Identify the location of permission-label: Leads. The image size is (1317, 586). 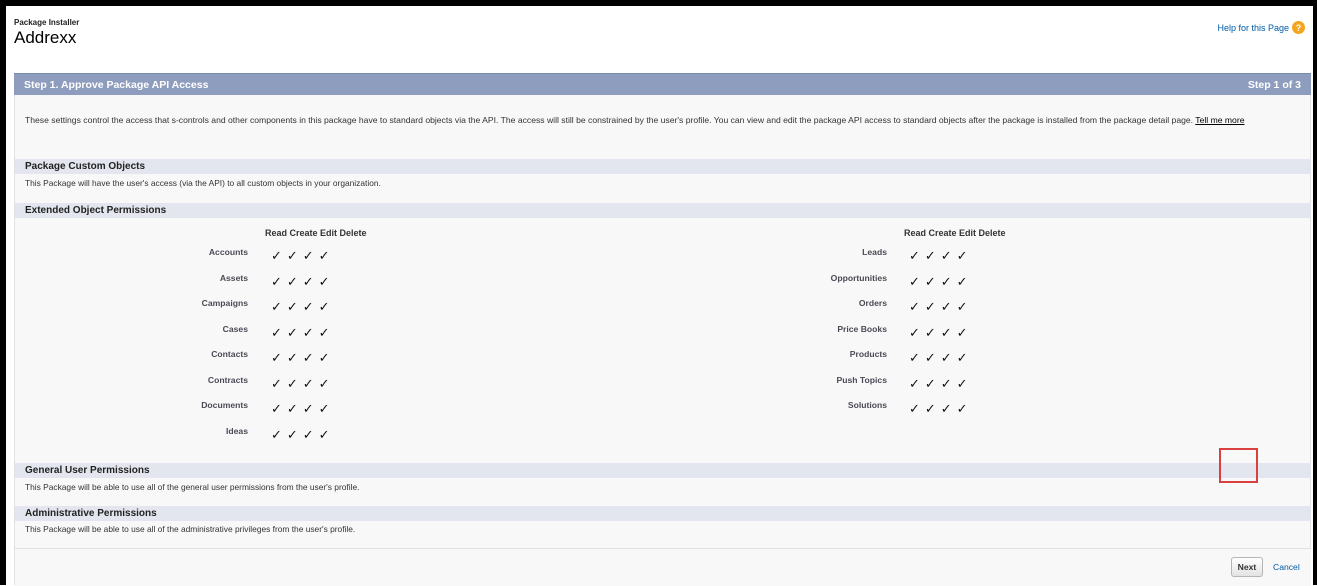
(874, 252).